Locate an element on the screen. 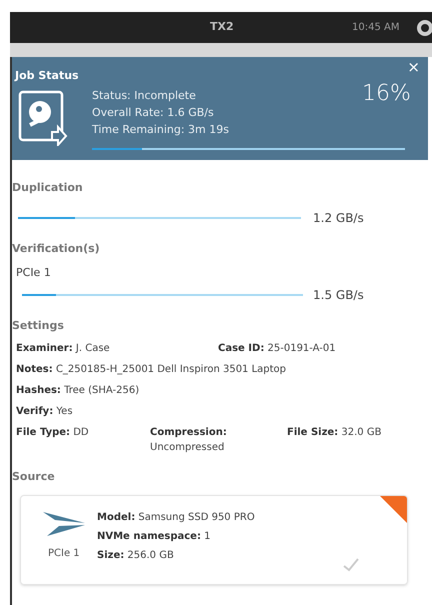 Image resolution: width=432 pixels, height=605 pixels. setting-field: Examiner: J. Case is located at coordinates (117, 348).